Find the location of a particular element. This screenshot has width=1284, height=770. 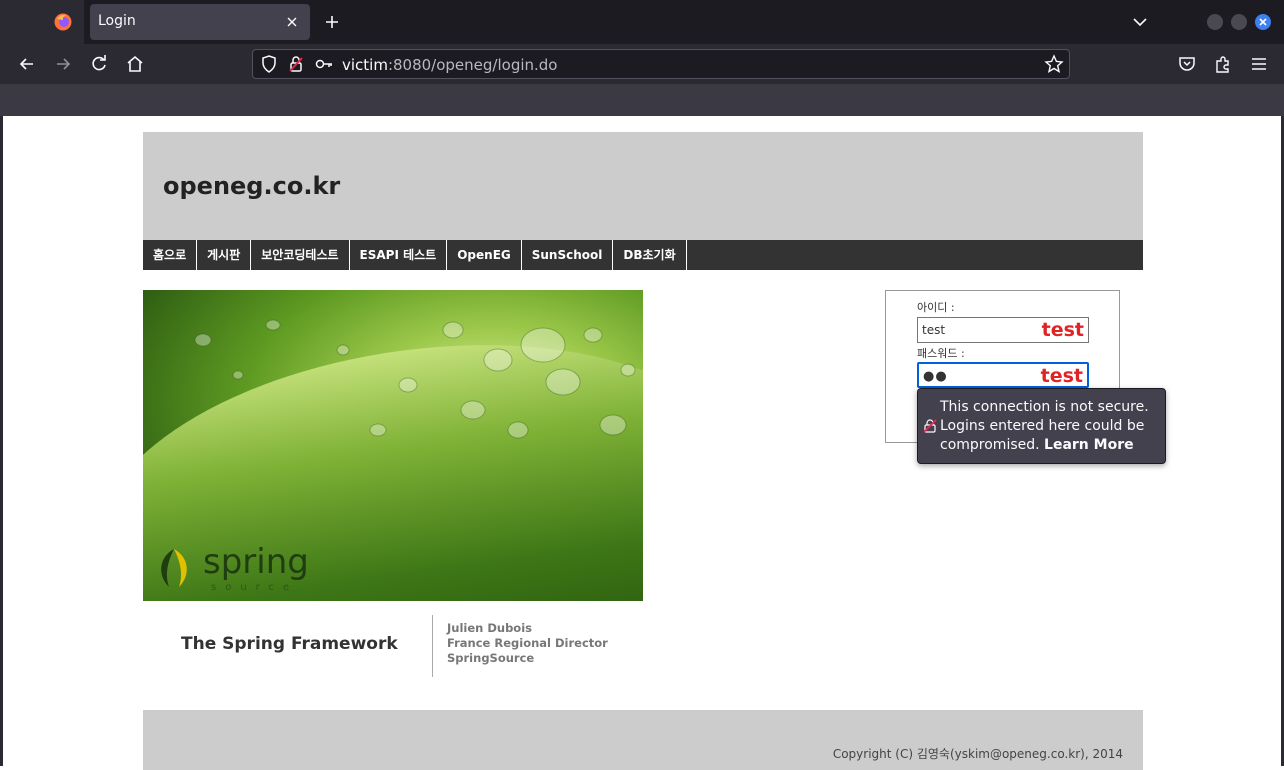

site-header: openeg.co.kr is located at coordinates (643, 186).